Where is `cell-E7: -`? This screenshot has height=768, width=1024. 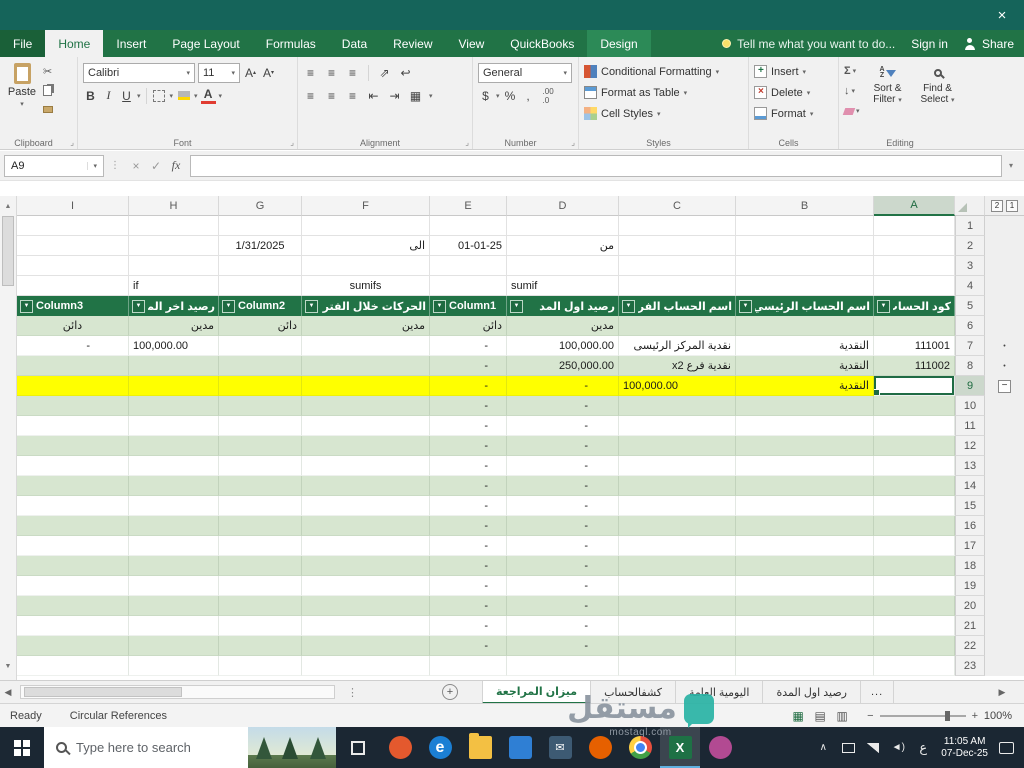 cell-E7: - is located at coordinates (468, 346).